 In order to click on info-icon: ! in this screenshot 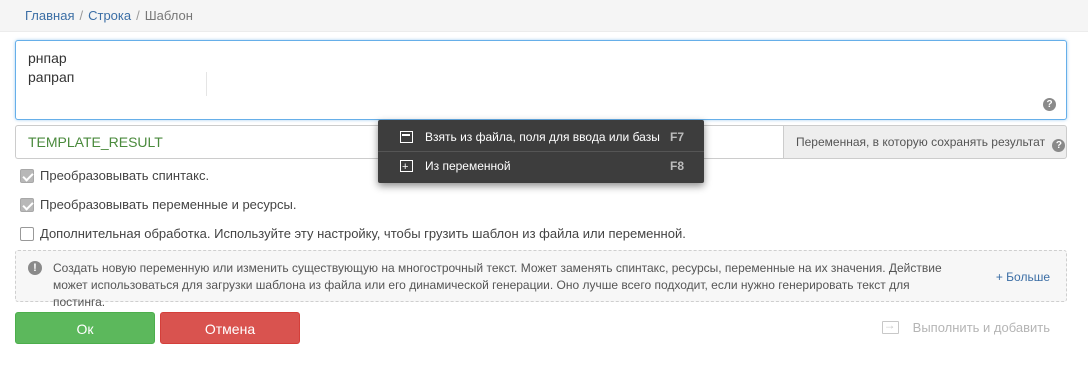, I will do `click(35, 268)`.